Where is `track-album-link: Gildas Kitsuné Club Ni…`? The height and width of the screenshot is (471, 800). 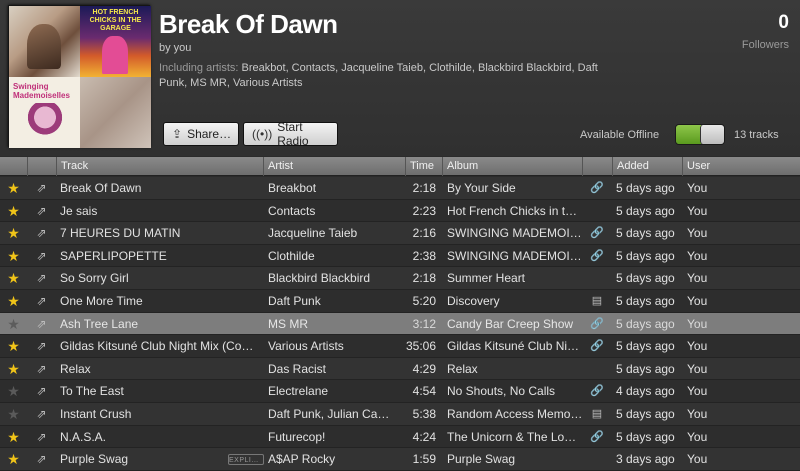
track-album-link: Gildas Kitsuné Club Ni… is located at coordinates (515, 346).